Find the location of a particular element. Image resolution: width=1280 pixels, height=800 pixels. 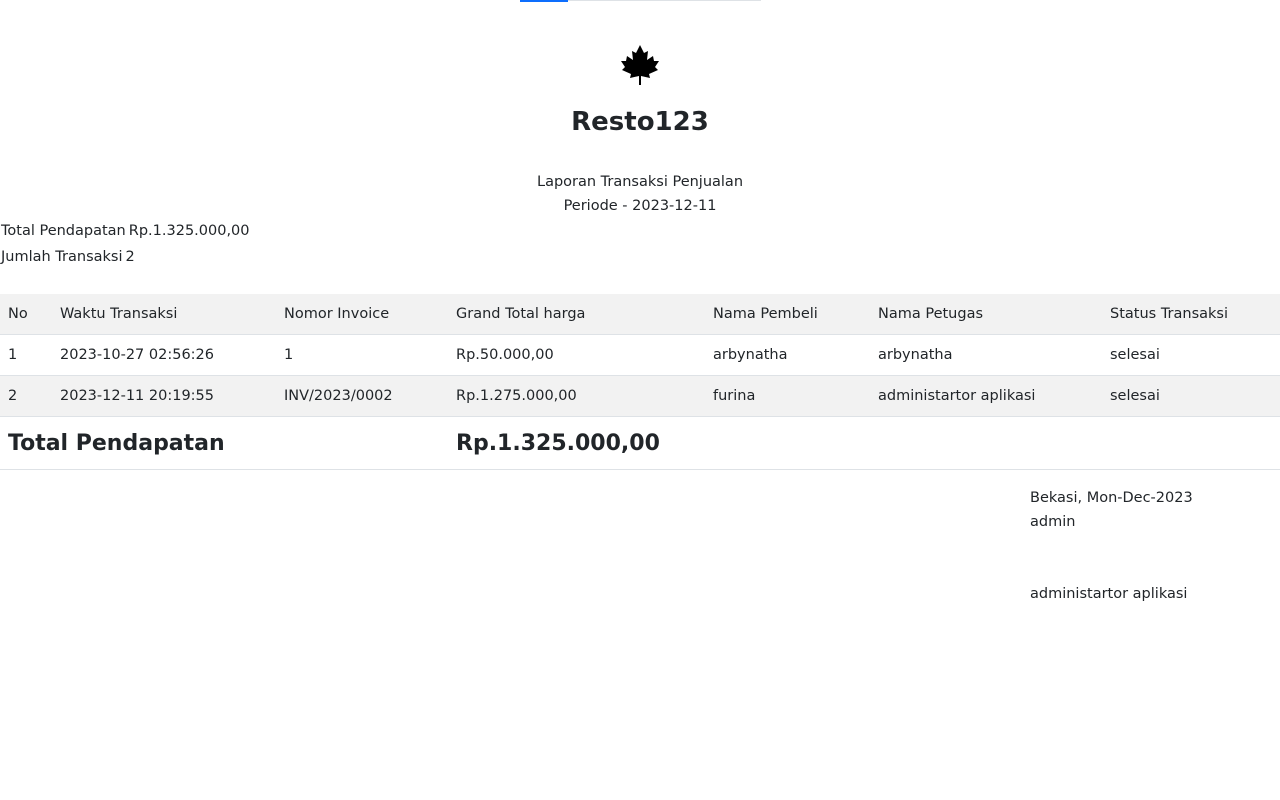

col-header-status: Status Transaksi is located at coordinates (1191, 314).